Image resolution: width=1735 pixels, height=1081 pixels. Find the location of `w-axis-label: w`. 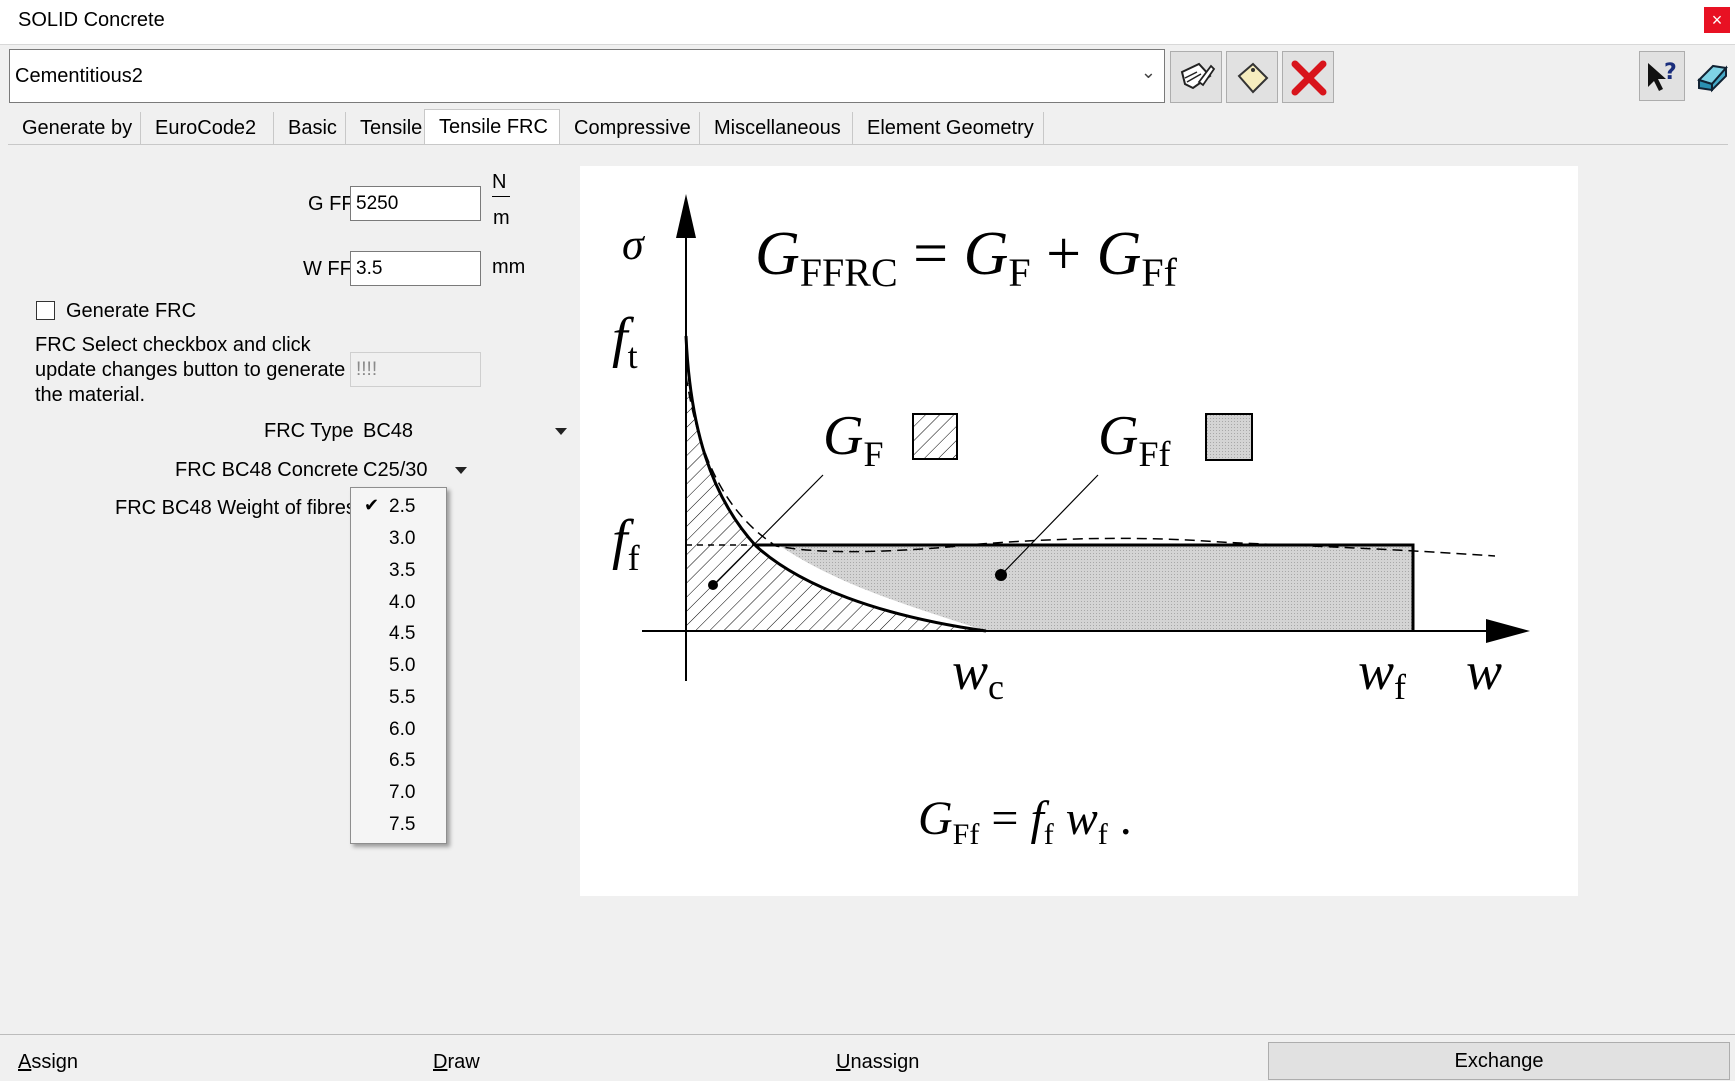

w-axis-label: w is located at coordinates (1484, 671).